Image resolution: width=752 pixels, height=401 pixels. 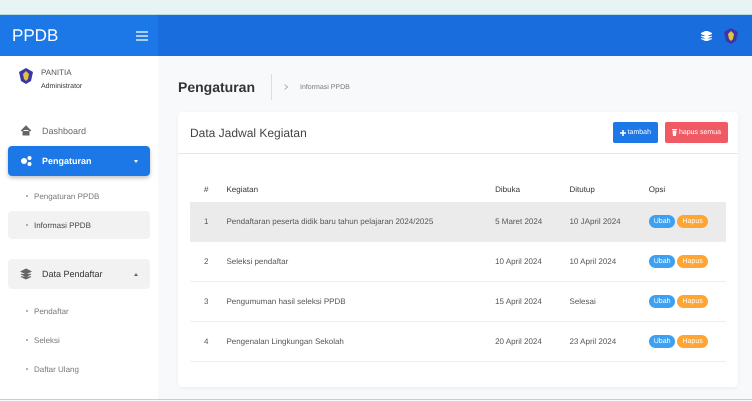 What do you see at coordinates (79, 311) in the screenshot?
I see `submenu-item: Pendaftar` at bounding box center [79, 311].